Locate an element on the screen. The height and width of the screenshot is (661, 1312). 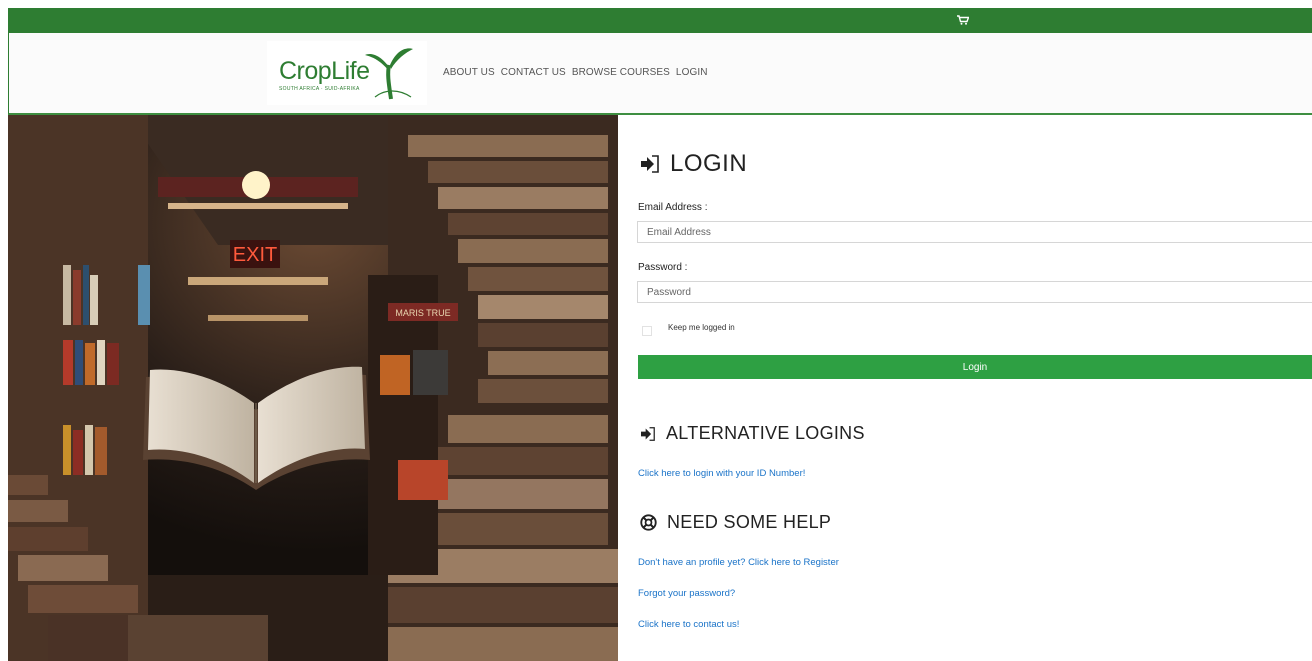
forgot-password-link: Forgot your password? is located at coordinates (686, 593).